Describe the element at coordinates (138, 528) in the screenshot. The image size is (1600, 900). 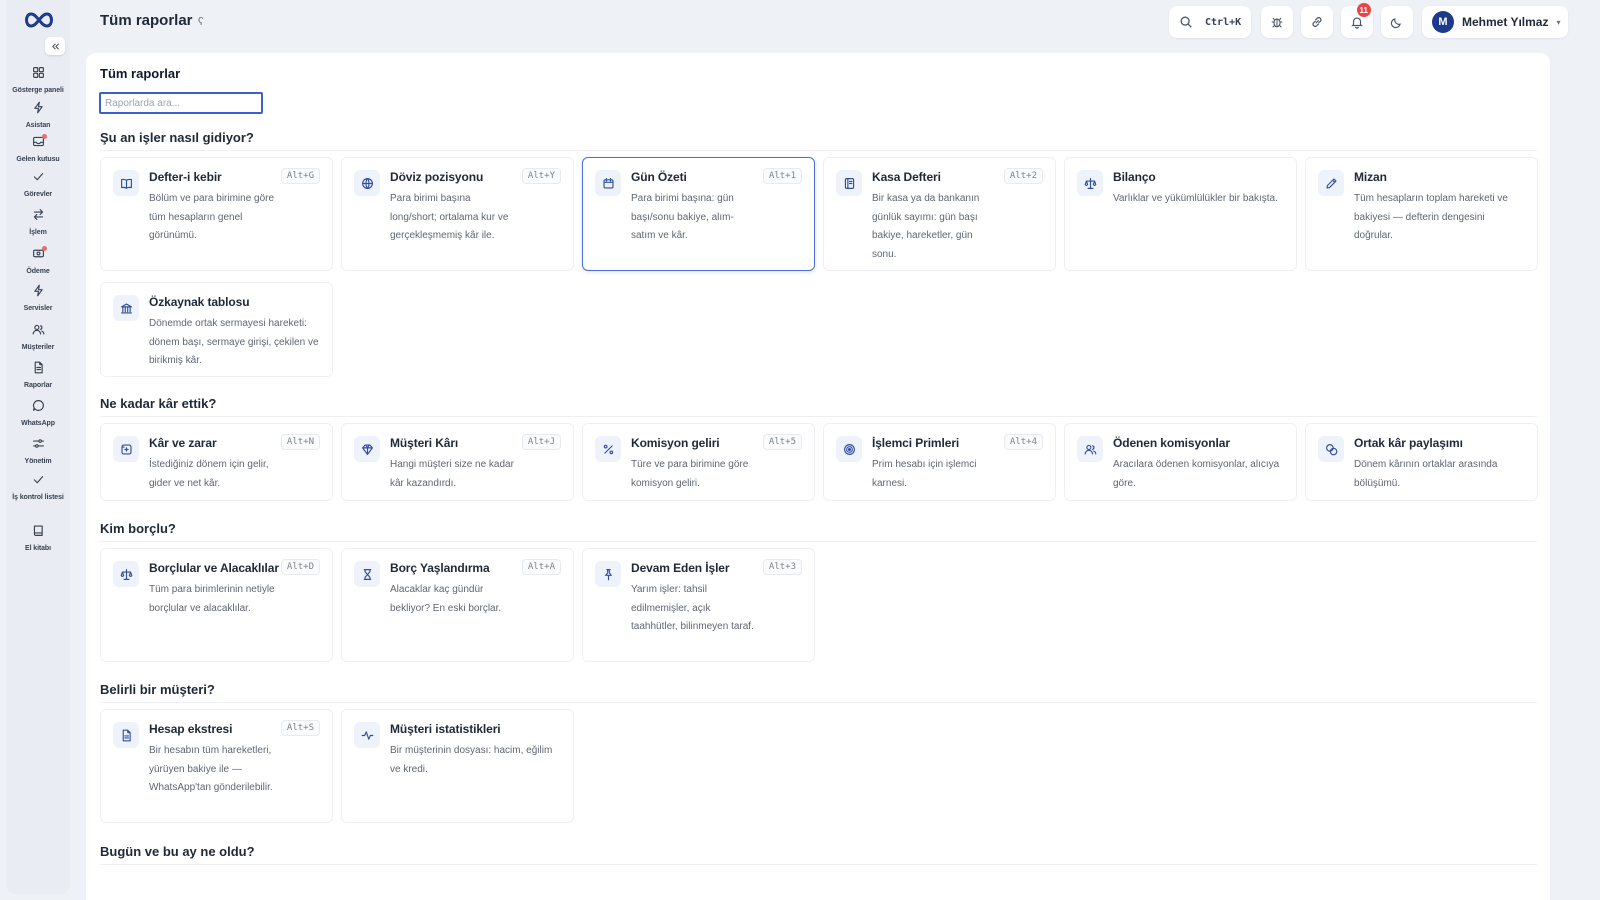
I see `section-title: Kim borçlu?` at that location.